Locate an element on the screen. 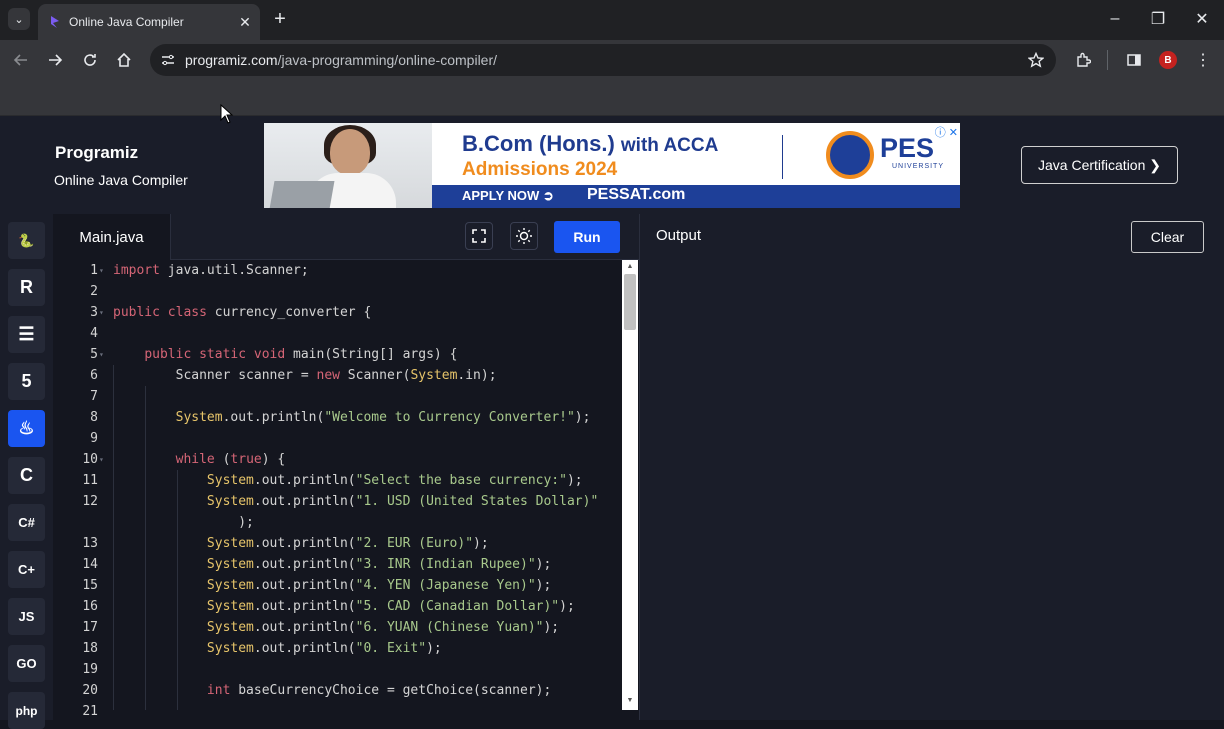  programiz-favicon-icon is located at coordinates (55, 22).